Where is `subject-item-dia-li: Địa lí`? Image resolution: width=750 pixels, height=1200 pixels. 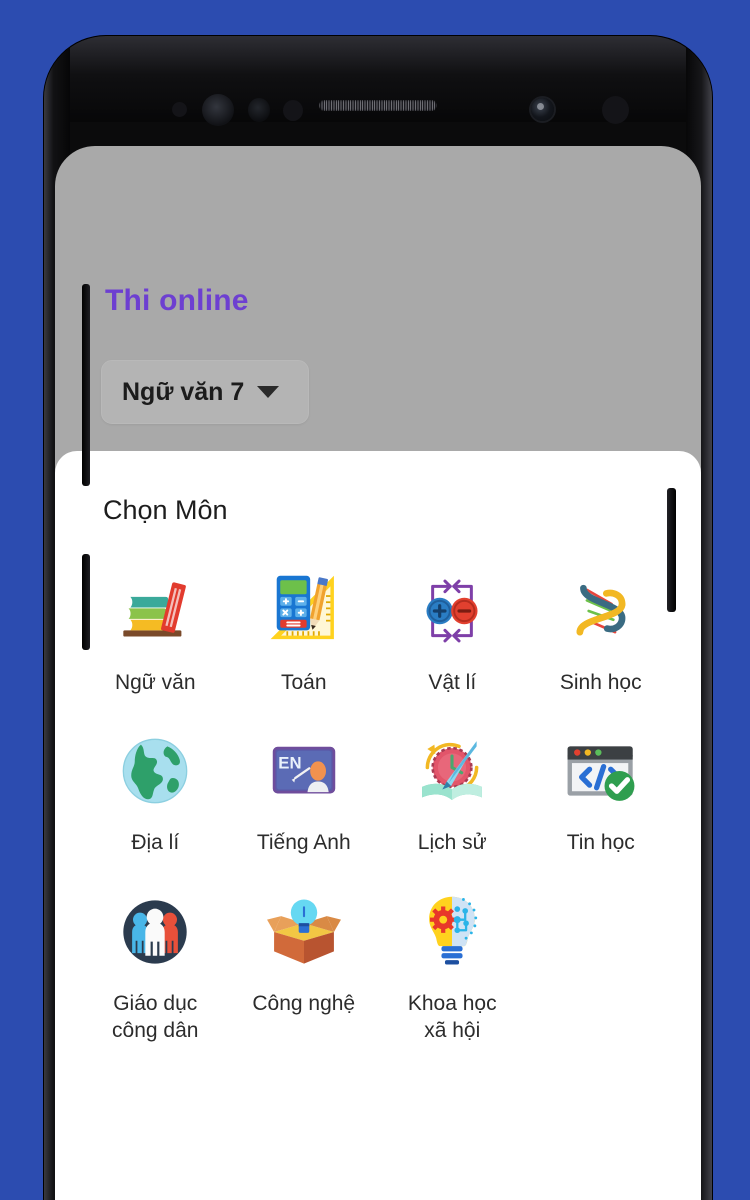
subject-item-dia-li: Địa lí is located at coordinates (155, 780).